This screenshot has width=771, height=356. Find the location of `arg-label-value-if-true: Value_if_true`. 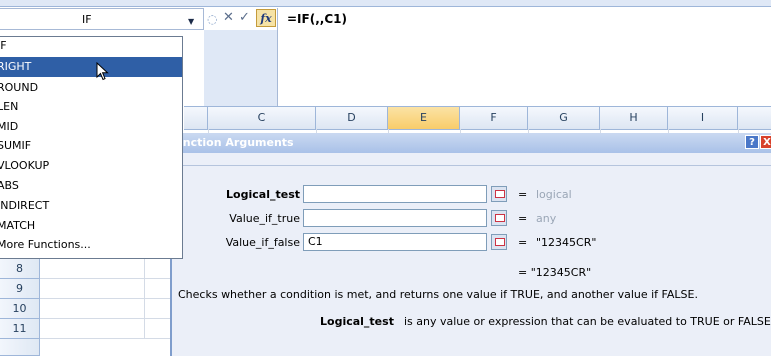

arg-label-value-if-true: Value_if_true is located at coordinates (264, 218).